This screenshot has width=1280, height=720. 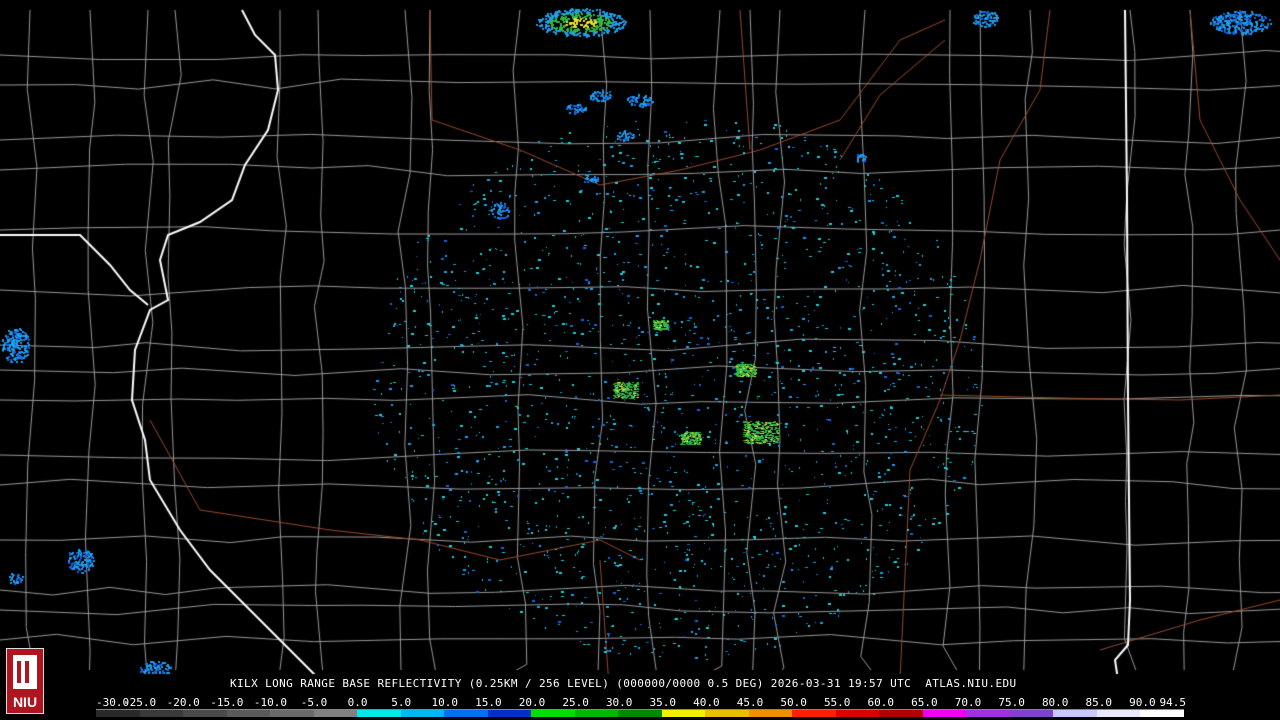 I want to click on scale-tick-label: 20.0, so click(x=532, y=702).